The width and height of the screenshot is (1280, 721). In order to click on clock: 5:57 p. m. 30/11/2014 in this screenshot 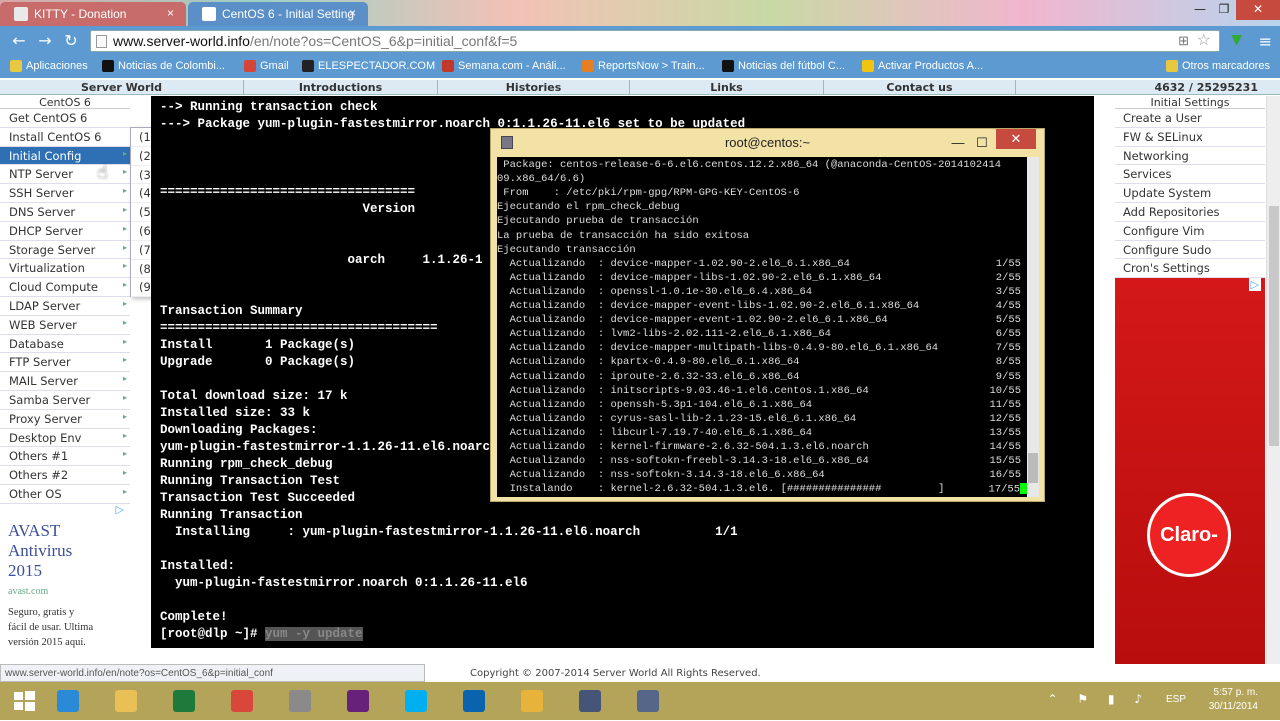, I will do `click(1233, 700)`.